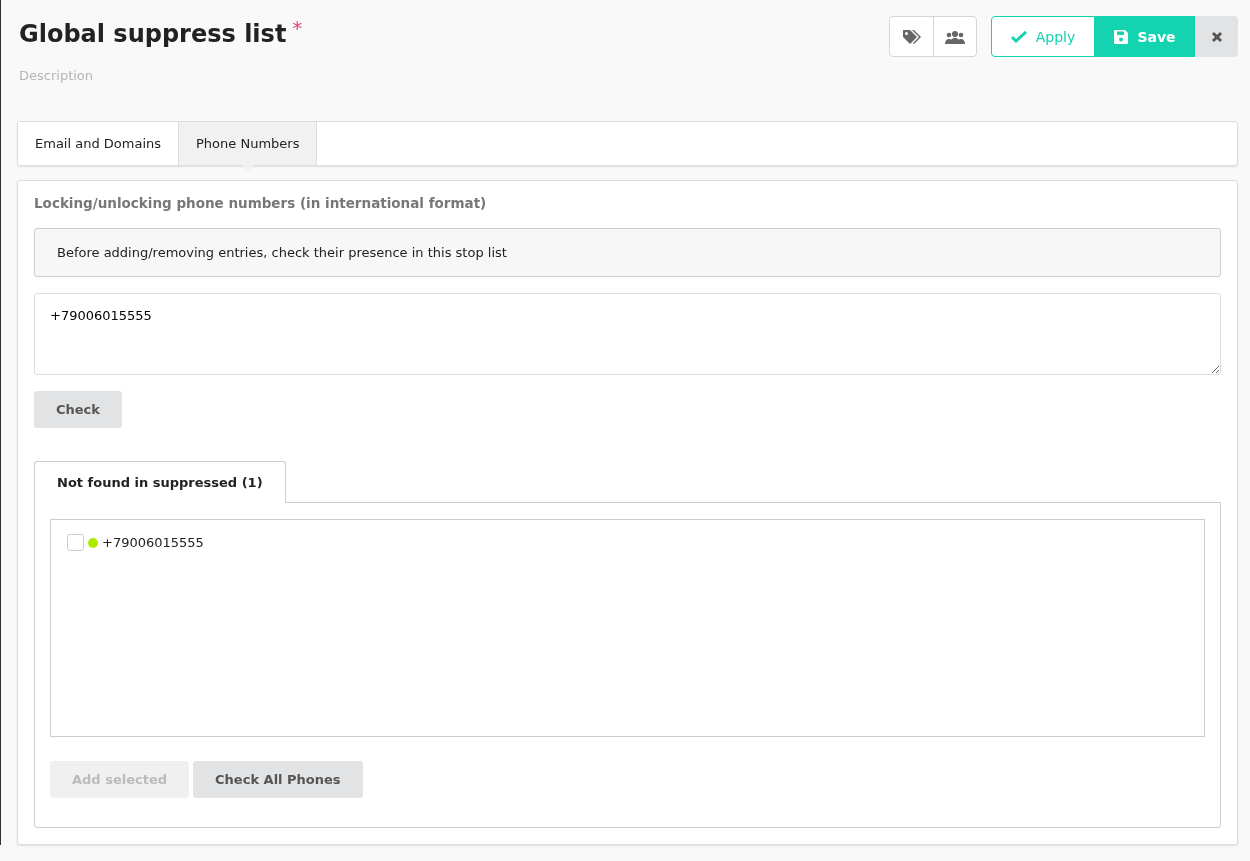  I want to click on close-icon, so click(1216, 36).